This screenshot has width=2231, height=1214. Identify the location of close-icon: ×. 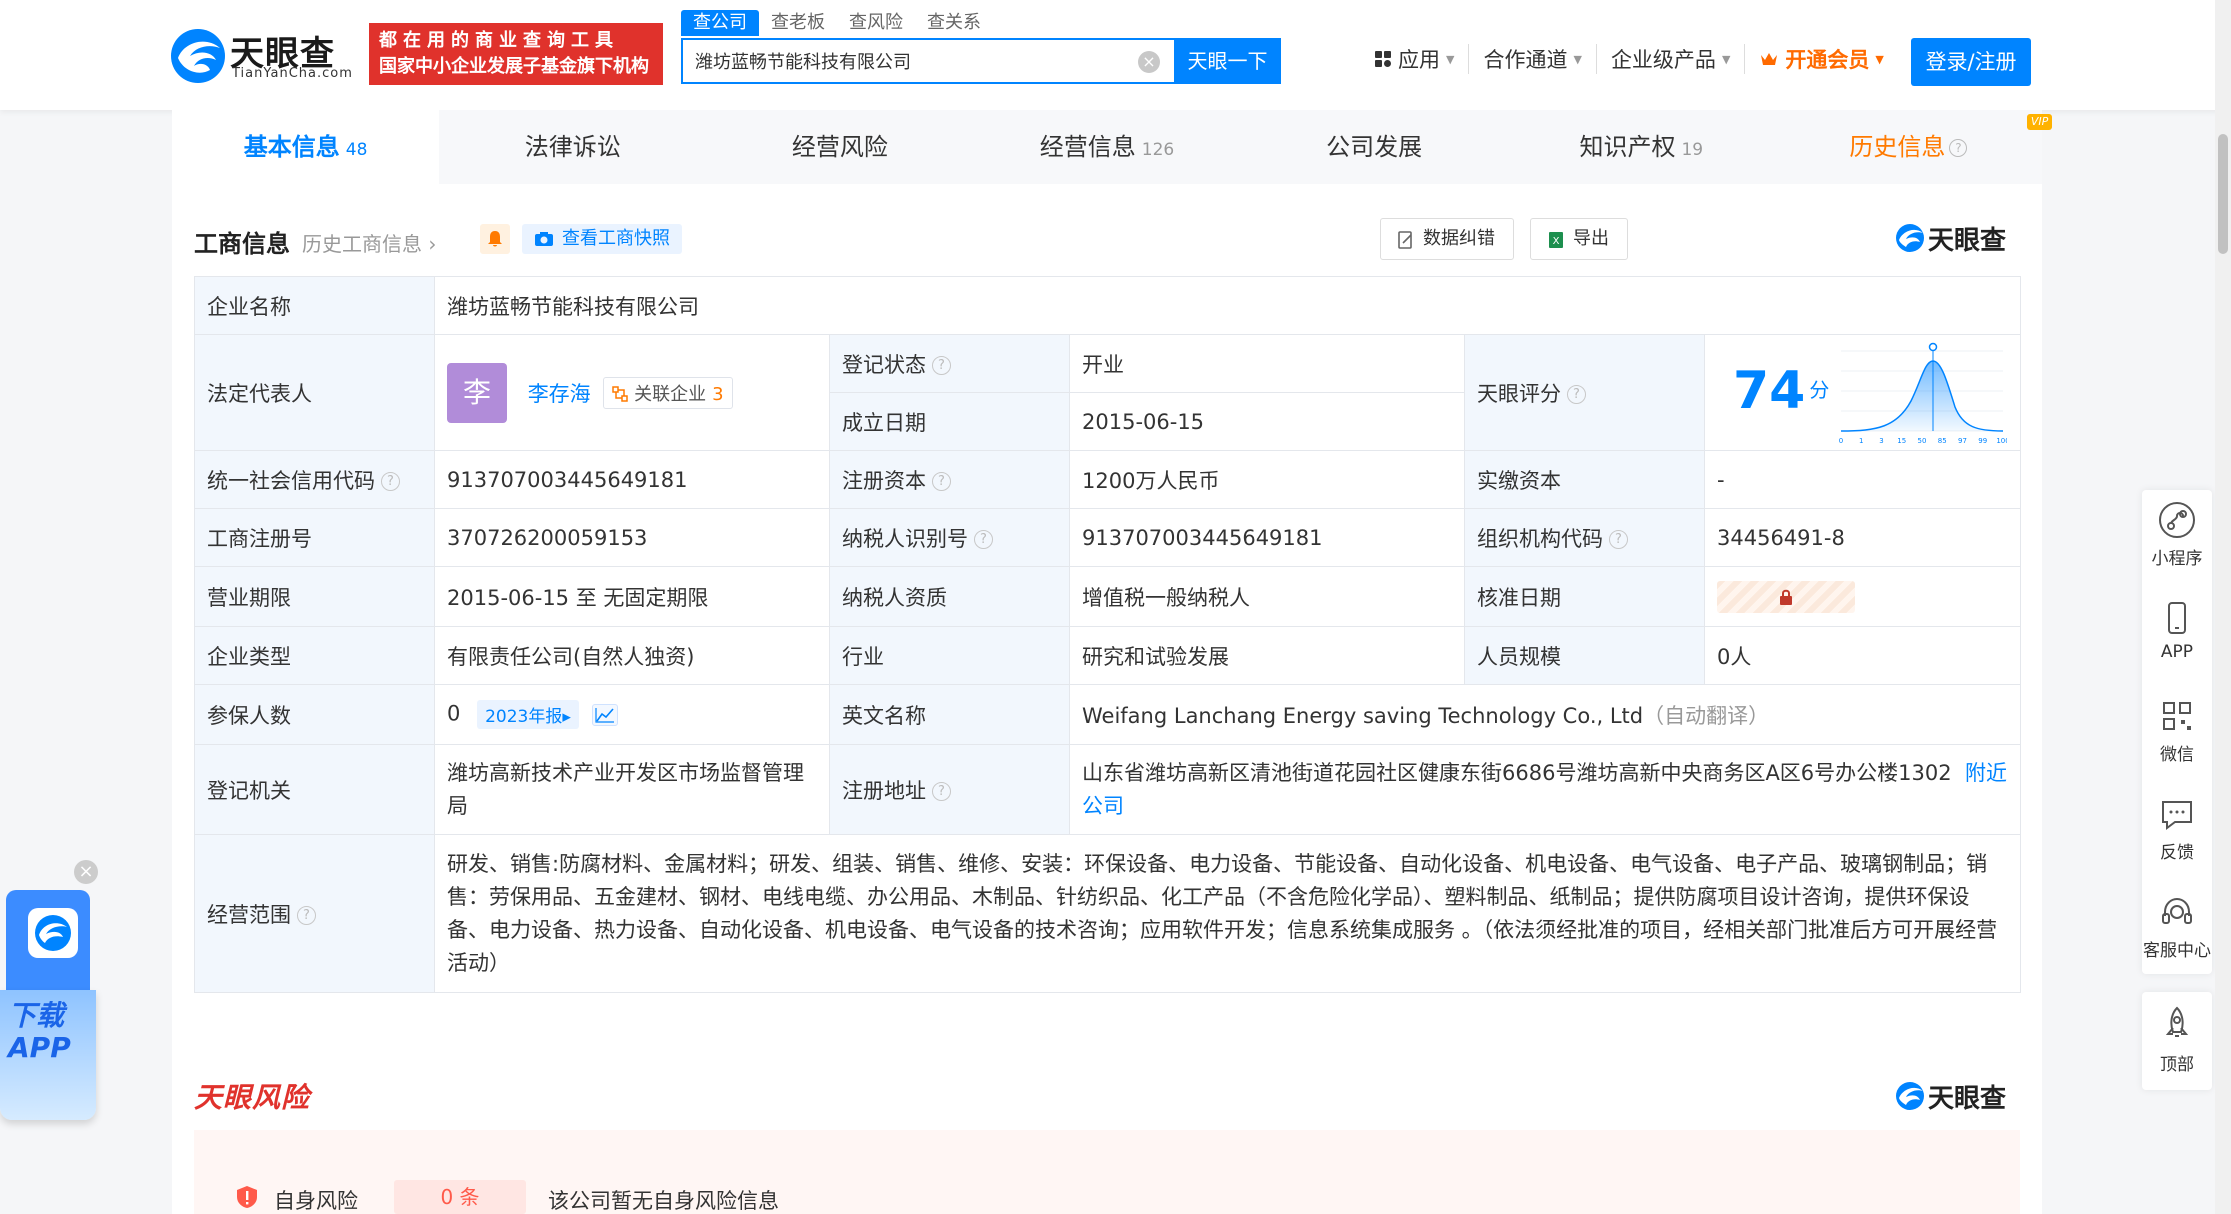
(86, 872).